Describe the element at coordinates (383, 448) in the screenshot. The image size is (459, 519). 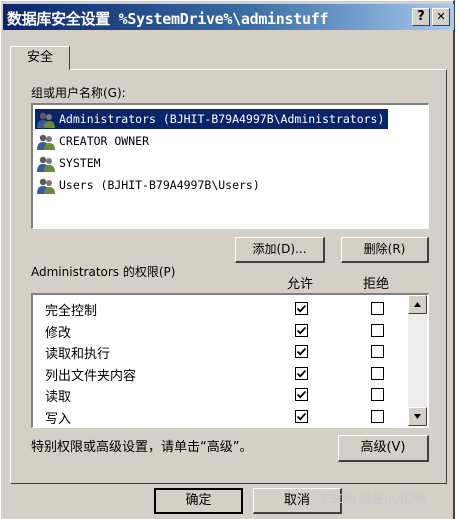
I see `advanced-button: 高级(V)` at that location.